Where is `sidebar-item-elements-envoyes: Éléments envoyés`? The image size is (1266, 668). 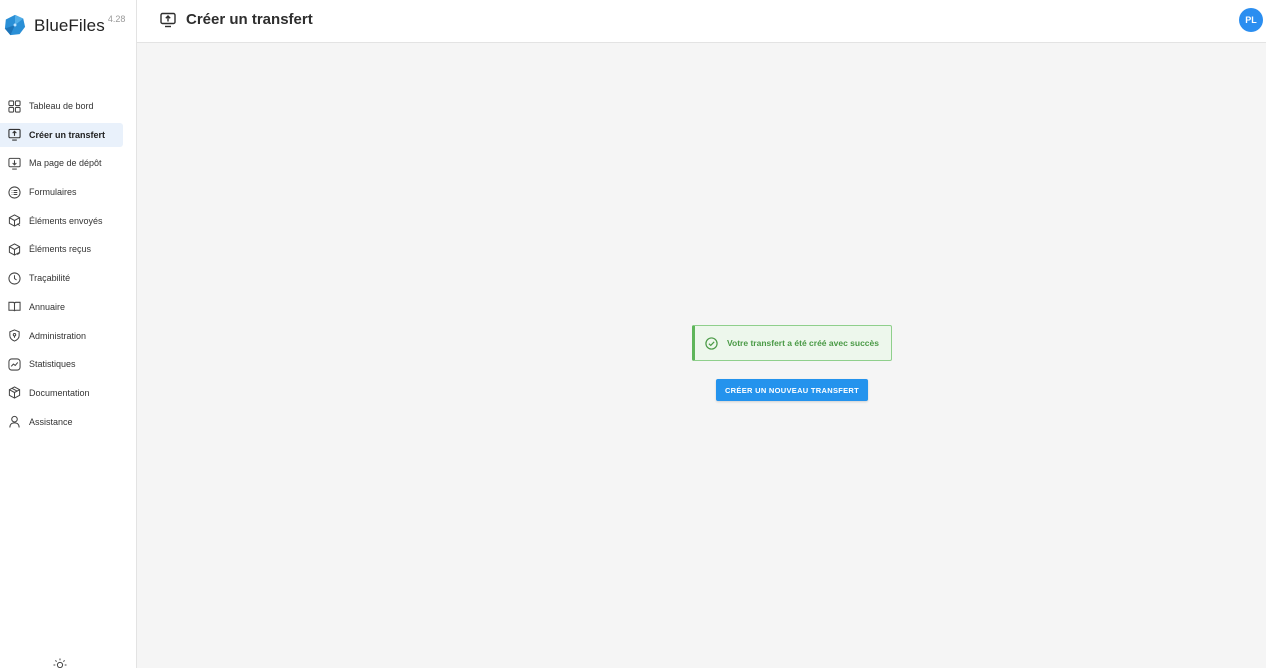 sidebar-item-elements-envoyes: Éléments envoyés is located at coordinates (61, 221).